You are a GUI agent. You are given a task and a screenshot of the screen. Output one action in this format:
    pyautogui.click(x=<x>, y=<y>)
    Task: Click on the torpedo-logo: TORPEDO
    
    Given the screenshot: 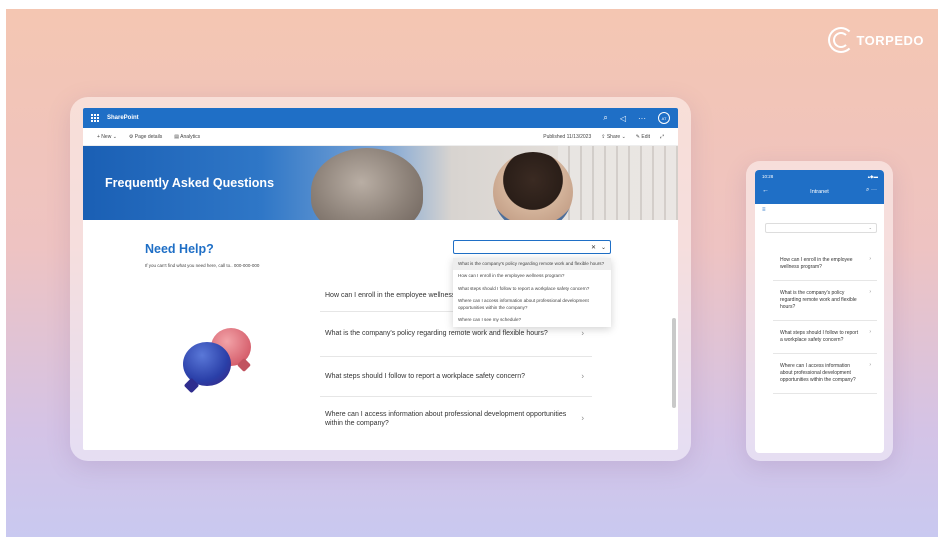 What is the action you would take?
    pyautogui.click(x=876, y=40)
    